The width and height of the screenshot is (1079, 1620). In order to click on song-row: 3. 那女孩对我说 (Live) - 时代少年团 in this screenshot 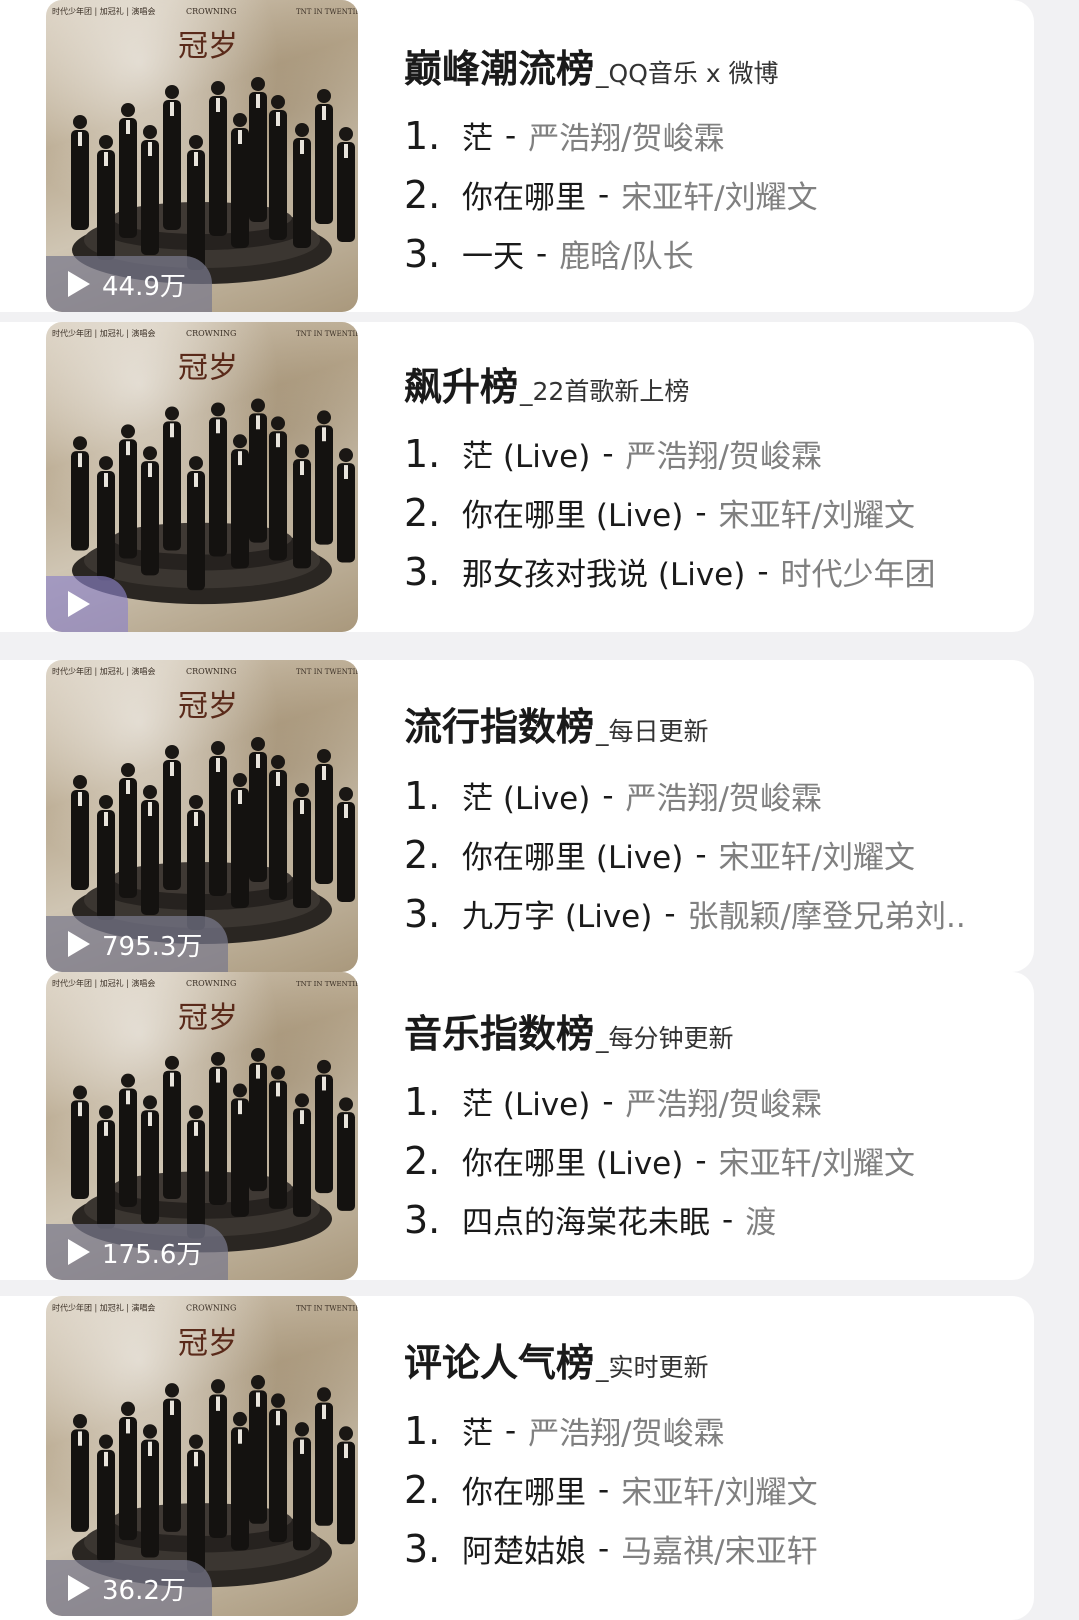, I will do `click(670, 571)`.